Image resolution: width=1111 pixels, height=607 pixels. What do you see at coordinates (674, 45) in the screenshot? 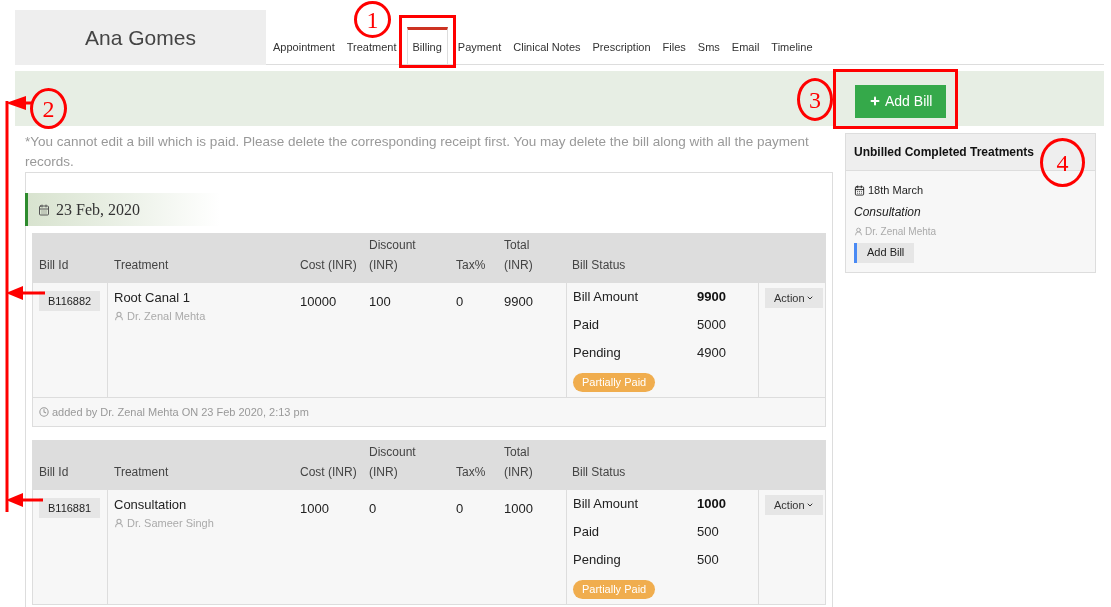
I see `tab: Files` at bounding box center [674, 45].